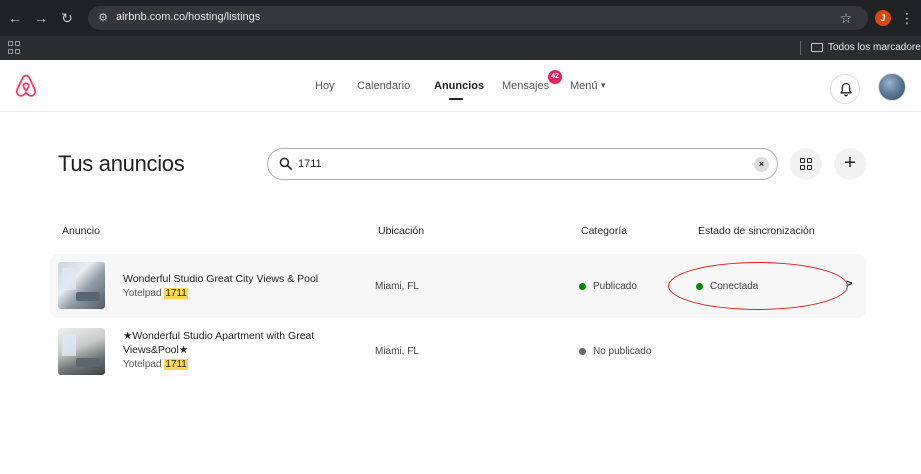 The width and height of the screenshot is (921, 474). What do you see at coordinates (622, 351) in the screenshot?
I see `listing-category: No publicado` at bounding box center [622, 351].